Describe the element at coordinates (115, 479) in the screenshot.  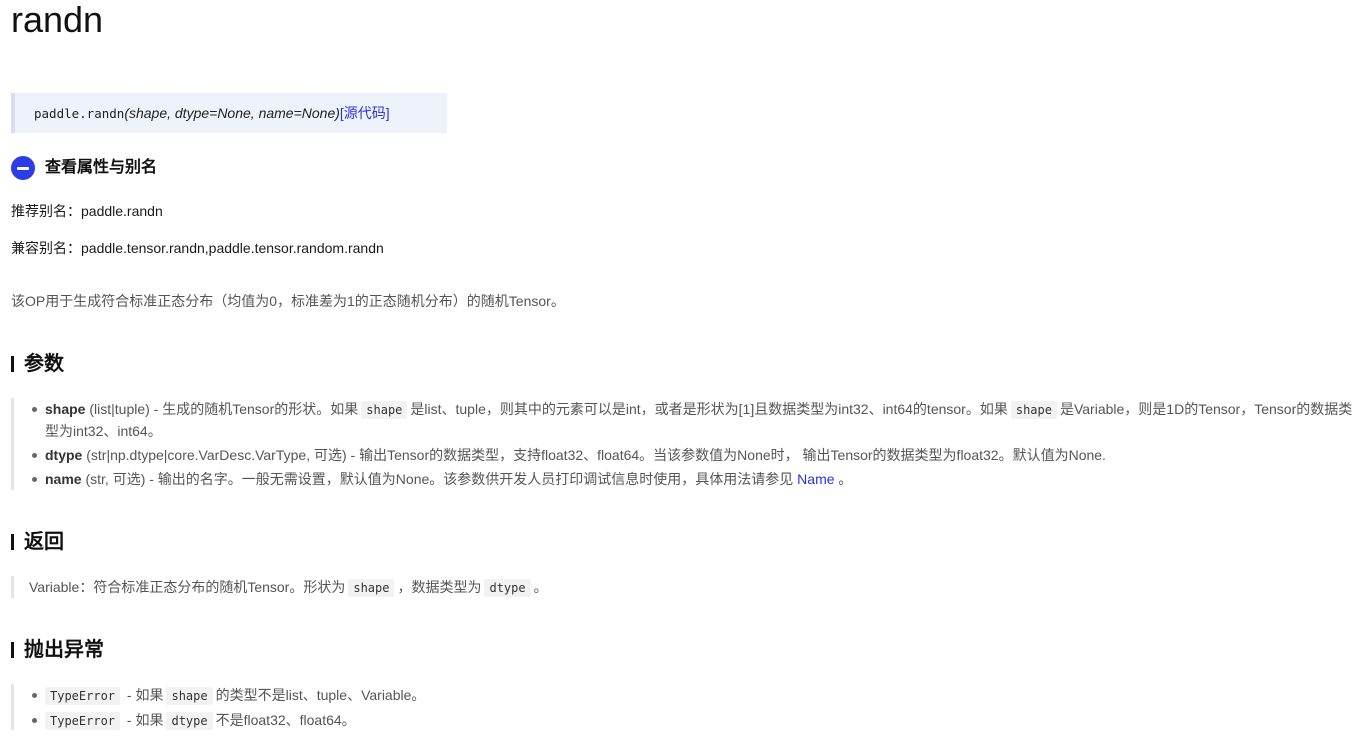
I see `param-type: (str, 可选)` at that location.